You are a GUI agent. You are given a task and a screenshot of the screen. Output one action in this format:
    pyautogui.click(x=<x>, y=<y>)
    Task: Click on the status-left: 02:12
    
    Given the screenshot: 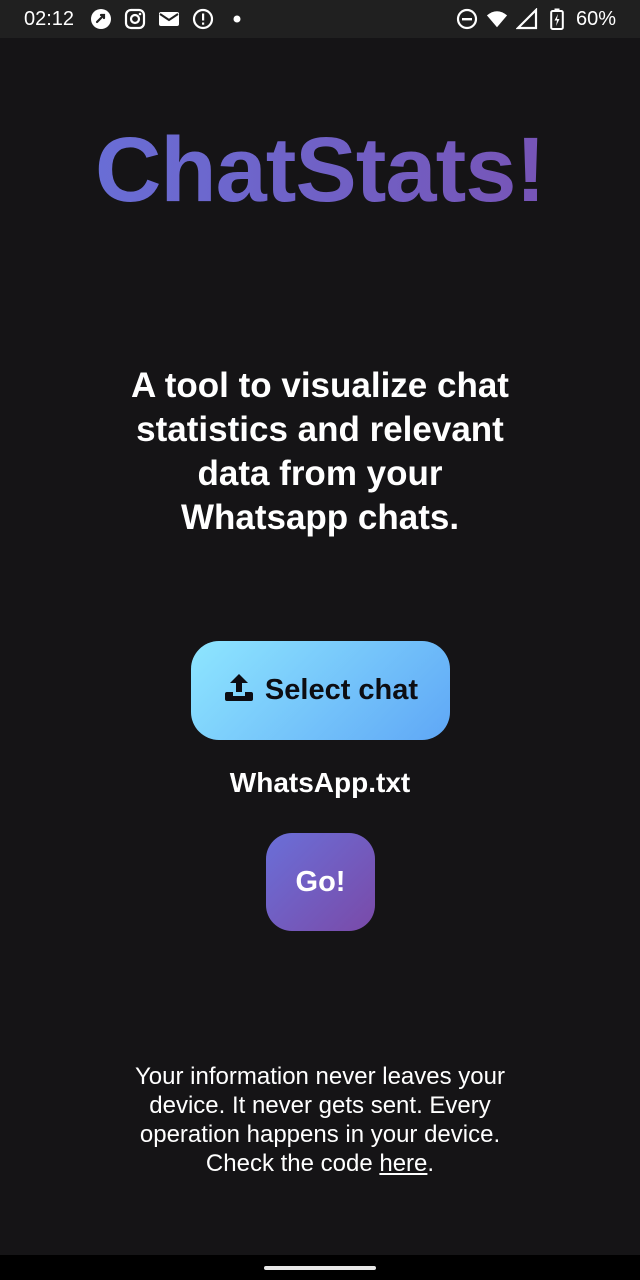 What is the action you would take?
    pyautogui.click(x=136, y=19)
    